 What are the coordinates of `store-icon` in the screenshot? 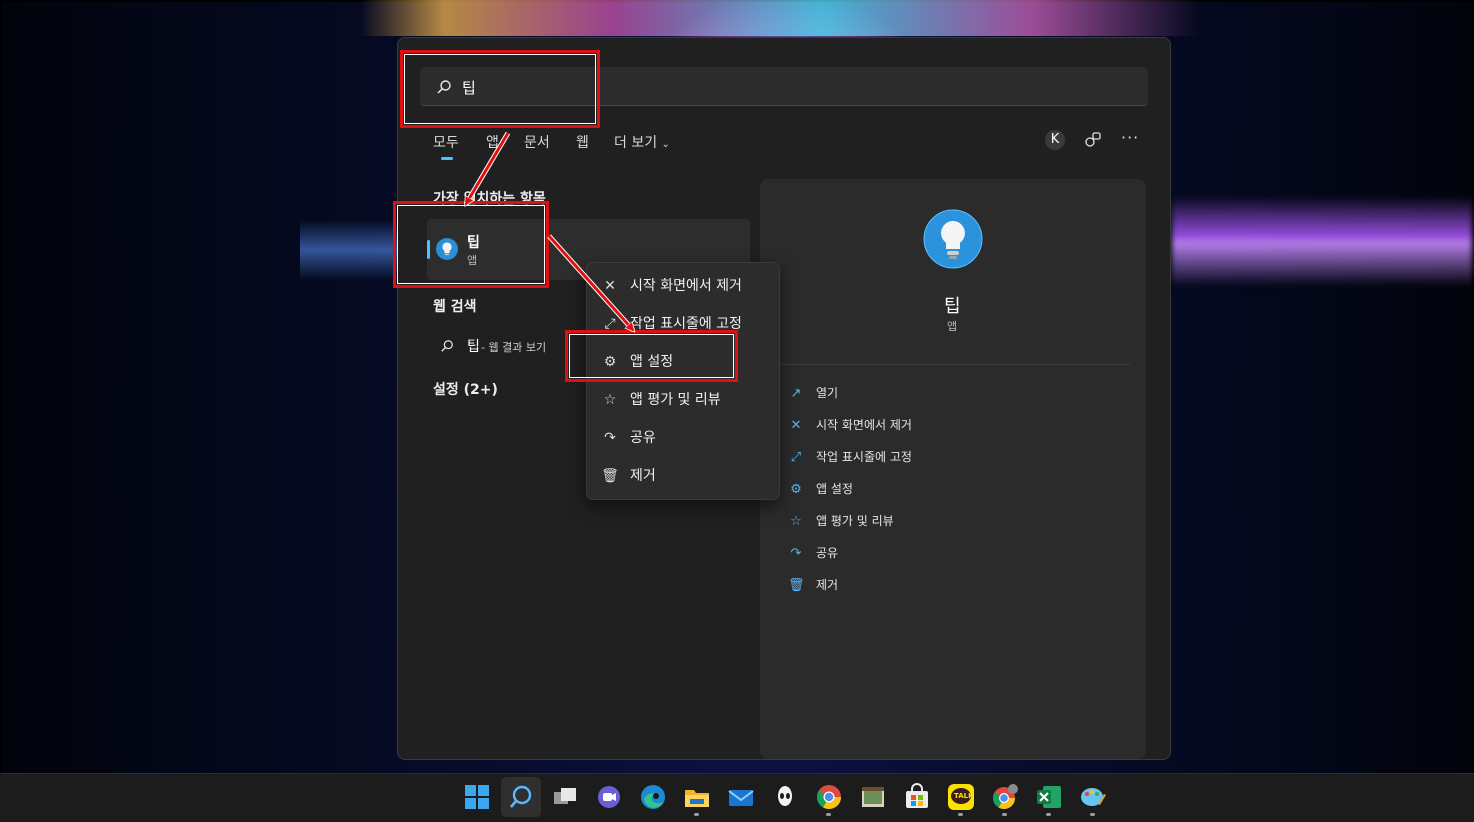 It's located at (917, 797).